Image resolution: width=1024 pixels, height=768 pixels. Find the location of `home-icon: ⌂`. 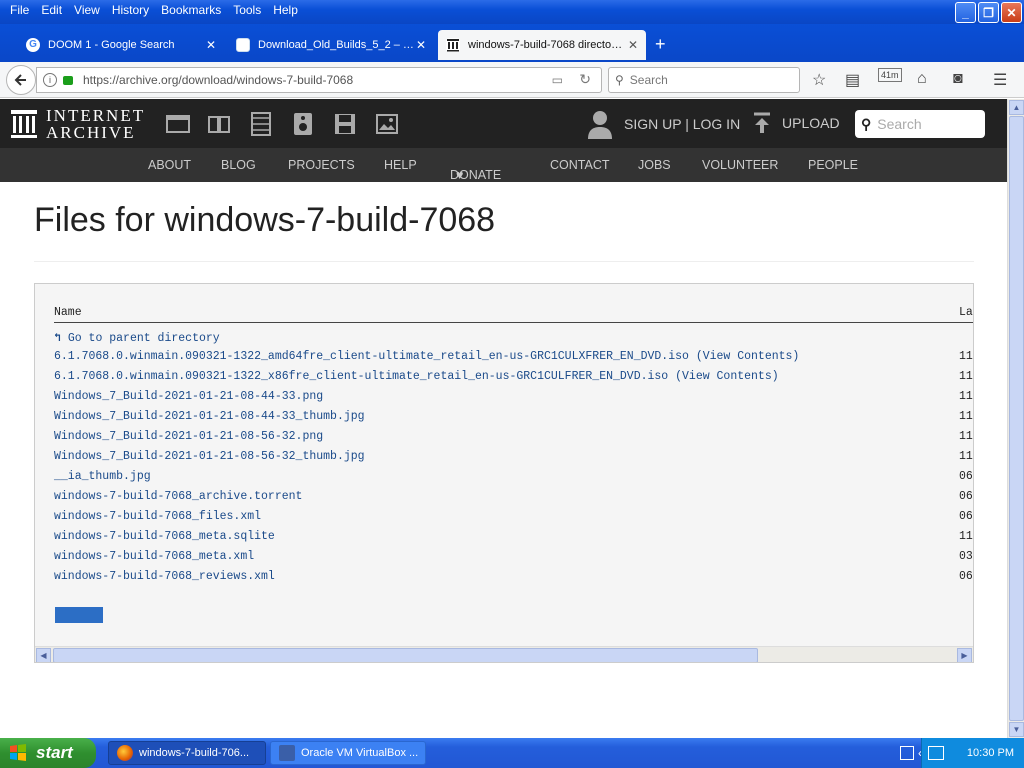

home-icon: ⌂ is located at coordinates (922, 79).